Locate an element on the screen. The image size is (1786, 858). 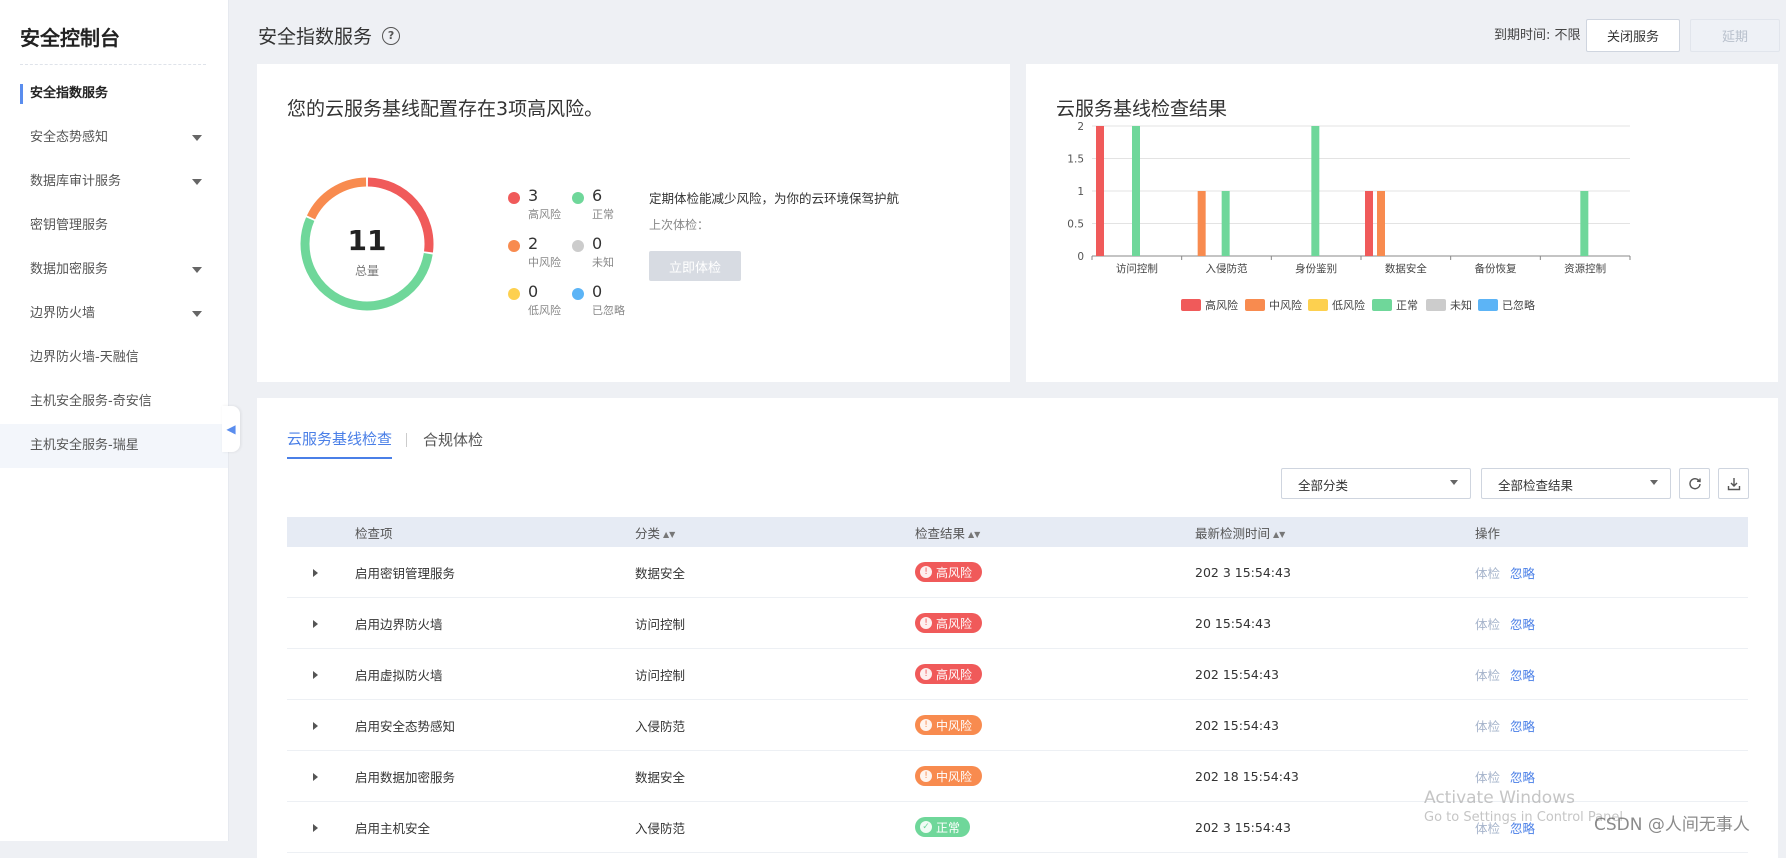
legend-label: 中风险 is located at coordinates (1285, 305).